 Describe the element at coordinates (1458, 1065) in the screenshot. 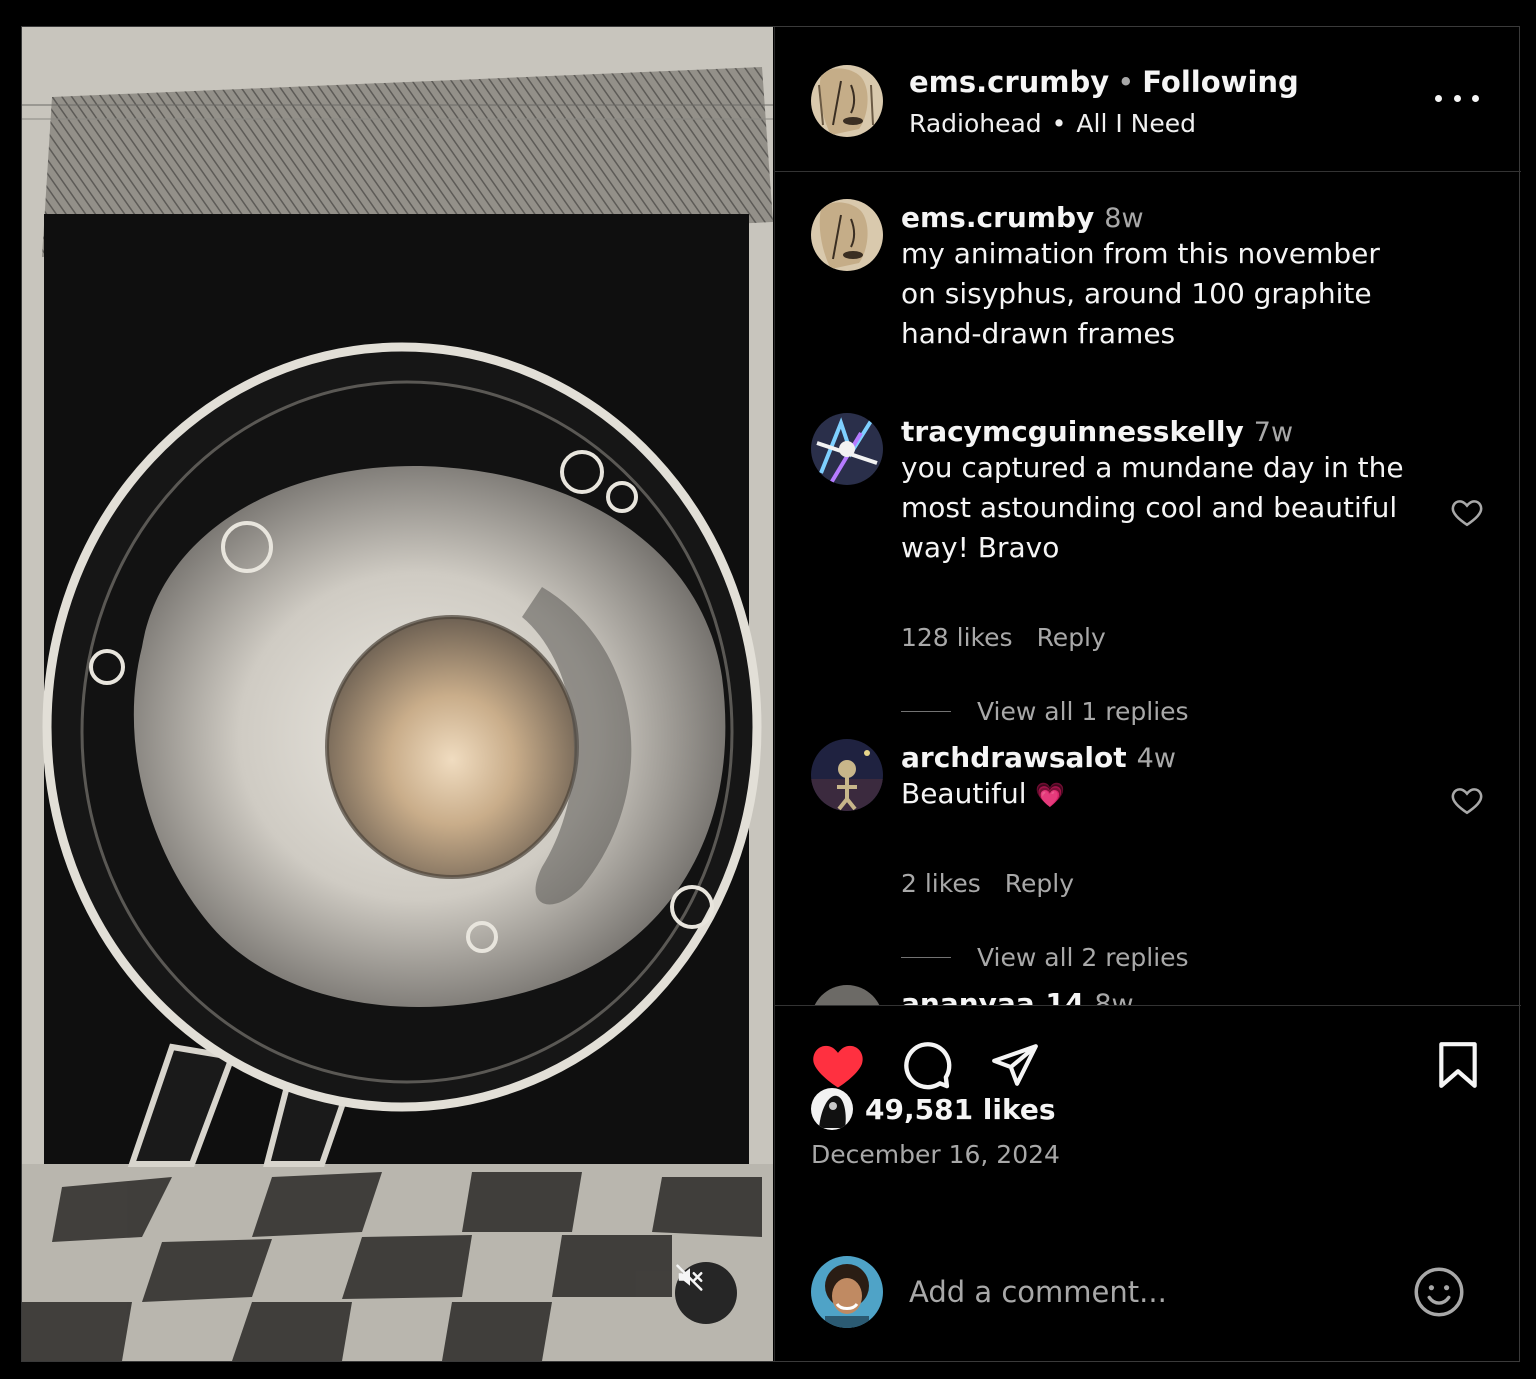

I see `bookmark-icon` at that location.